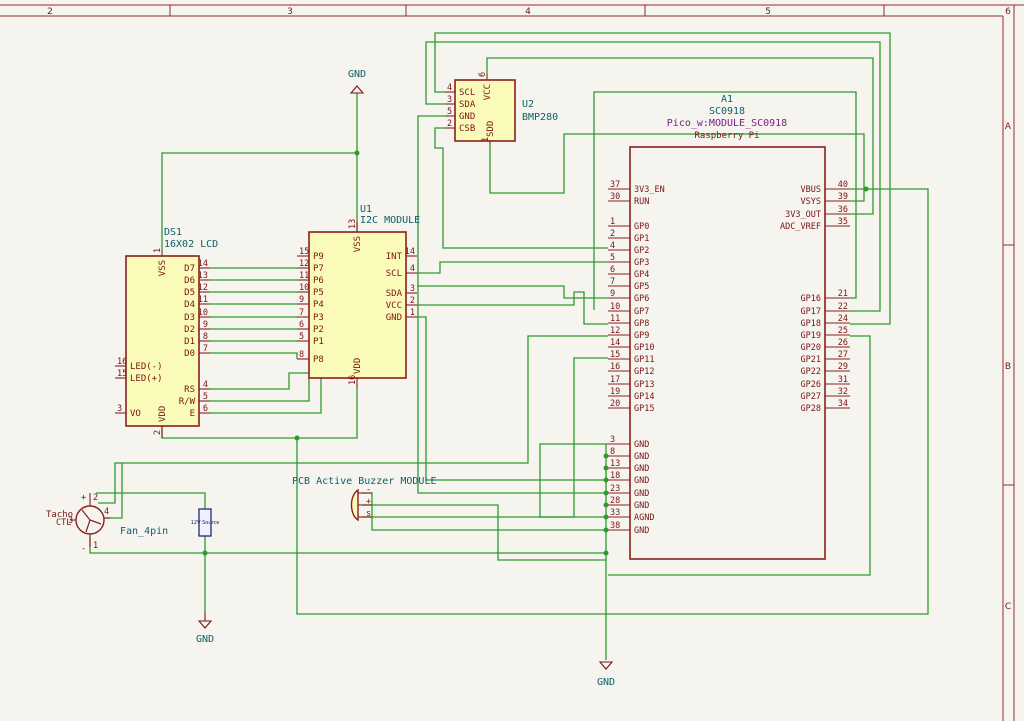  I want to click on pin-number: 7, so click(301, 313).